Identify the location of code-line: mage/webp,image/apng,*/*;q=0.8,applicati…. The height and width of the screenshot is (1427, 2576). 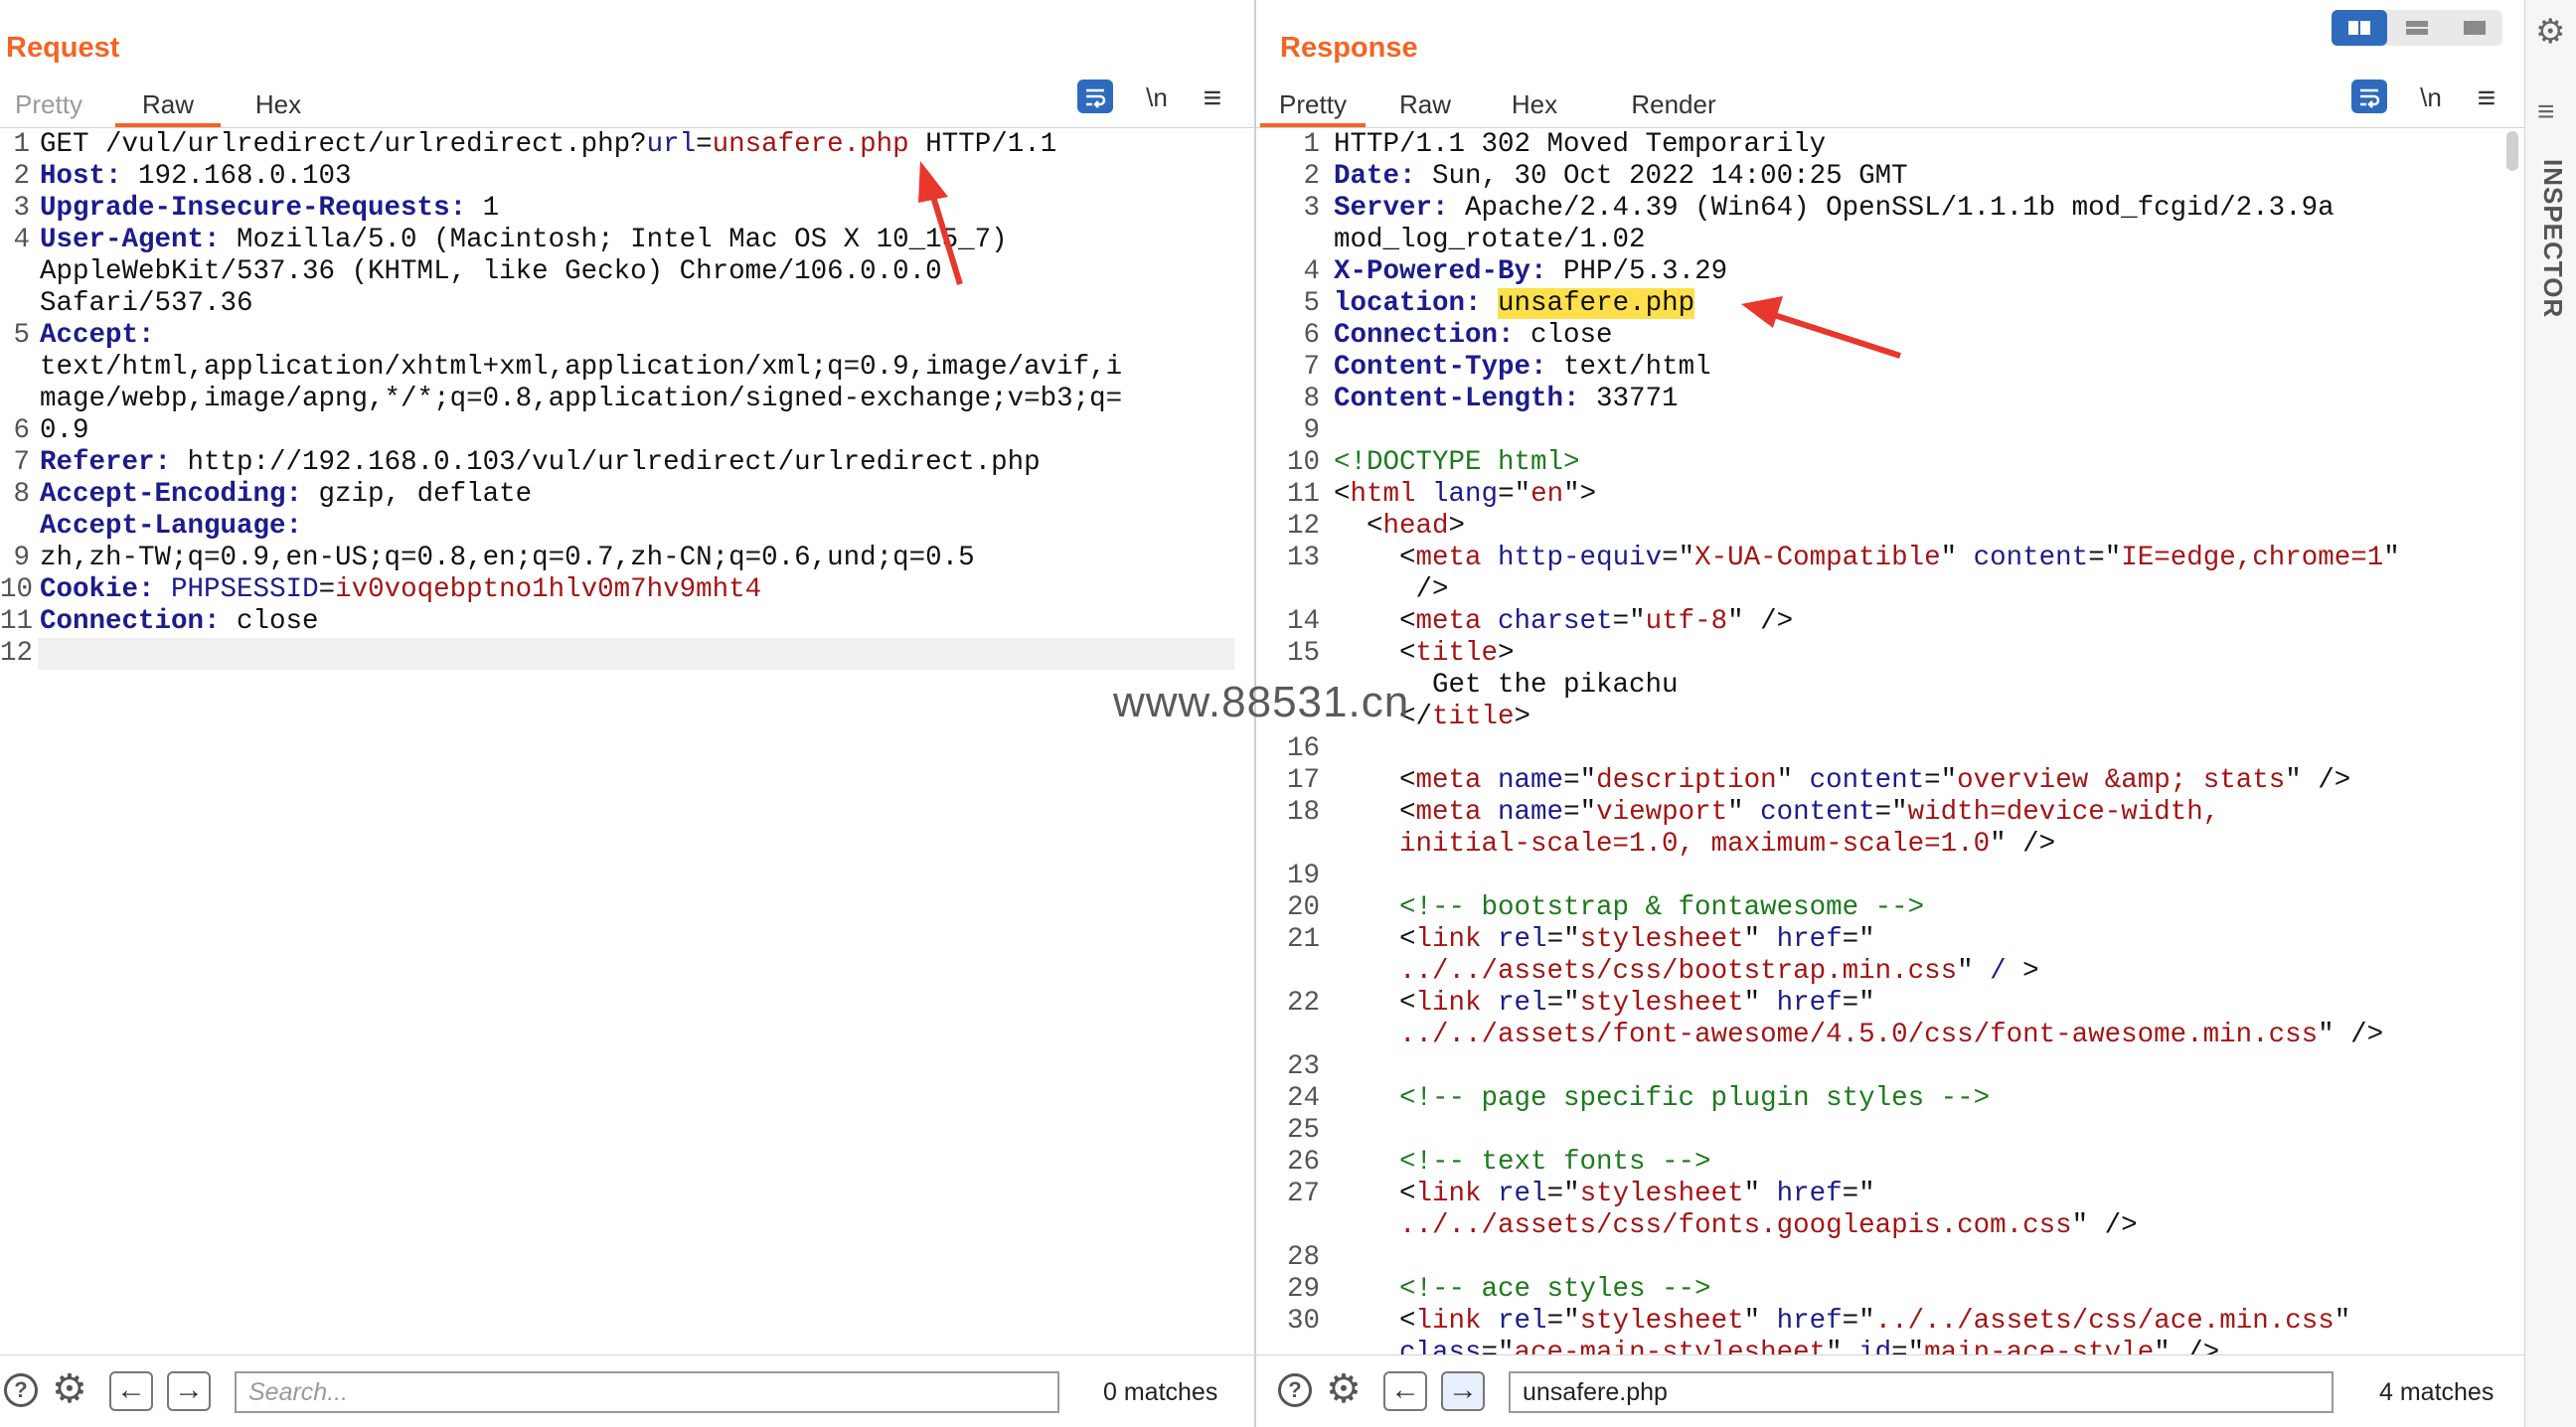
(581, 399).